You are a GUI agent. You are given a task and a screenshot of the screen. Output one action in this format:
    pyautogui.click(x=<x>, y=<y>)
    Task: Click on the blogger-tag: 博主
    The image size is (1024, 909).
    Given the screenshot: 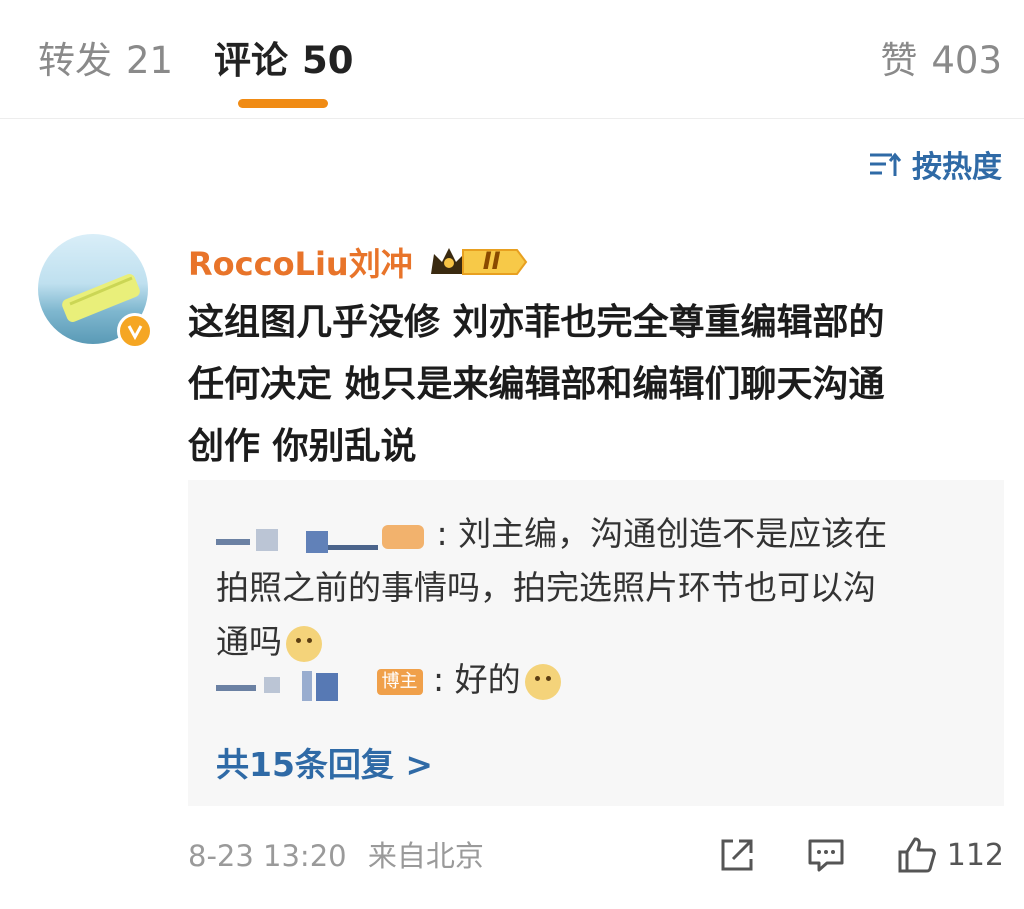 What is the action you would take?
    pyautogui.click(x=399, y=681)
    